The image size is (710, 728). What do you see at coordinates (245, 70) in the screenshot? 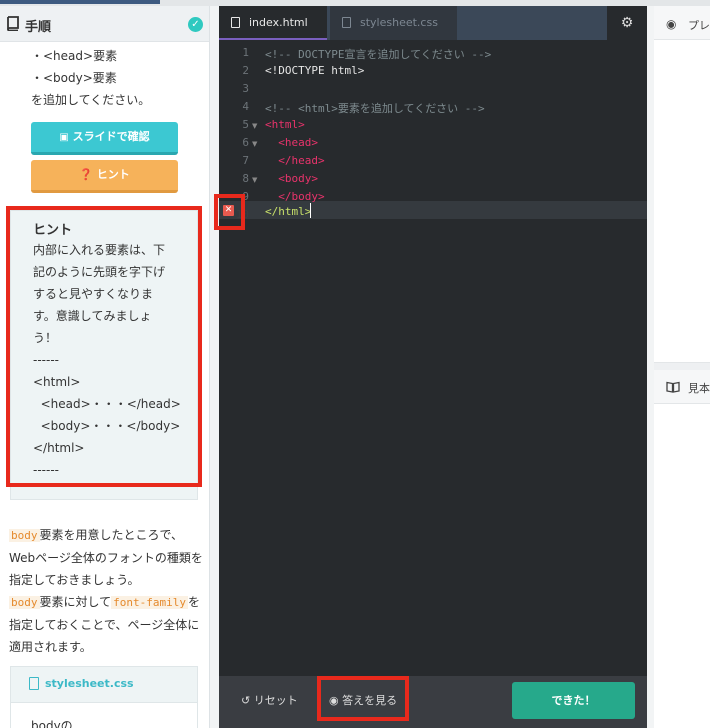
I see `line-number: 2` at bounding box center [245, 70].